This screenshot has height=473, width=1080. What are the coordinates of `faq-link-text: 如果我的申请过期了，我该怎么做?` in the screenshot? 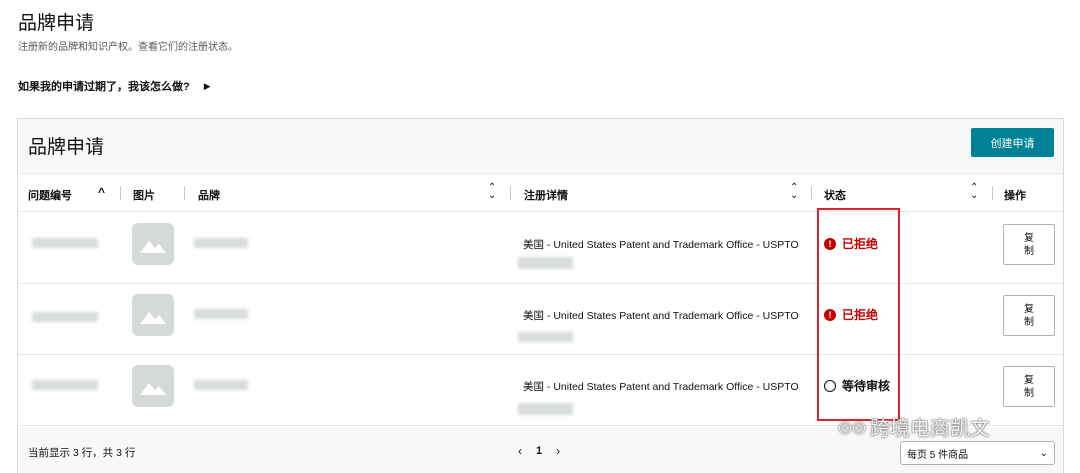 It's located at (104, 86).